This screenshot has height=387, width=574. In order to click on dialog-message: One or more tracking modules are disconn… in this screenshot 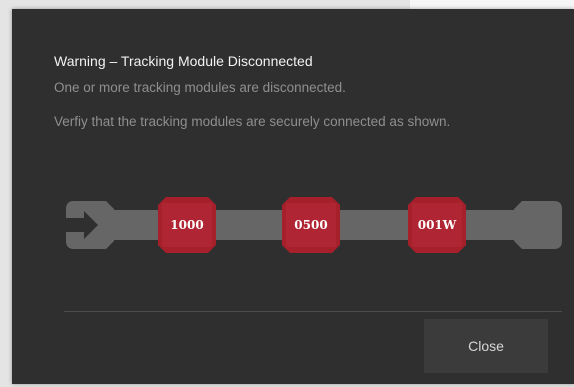, I will do `click(200, 87)`.